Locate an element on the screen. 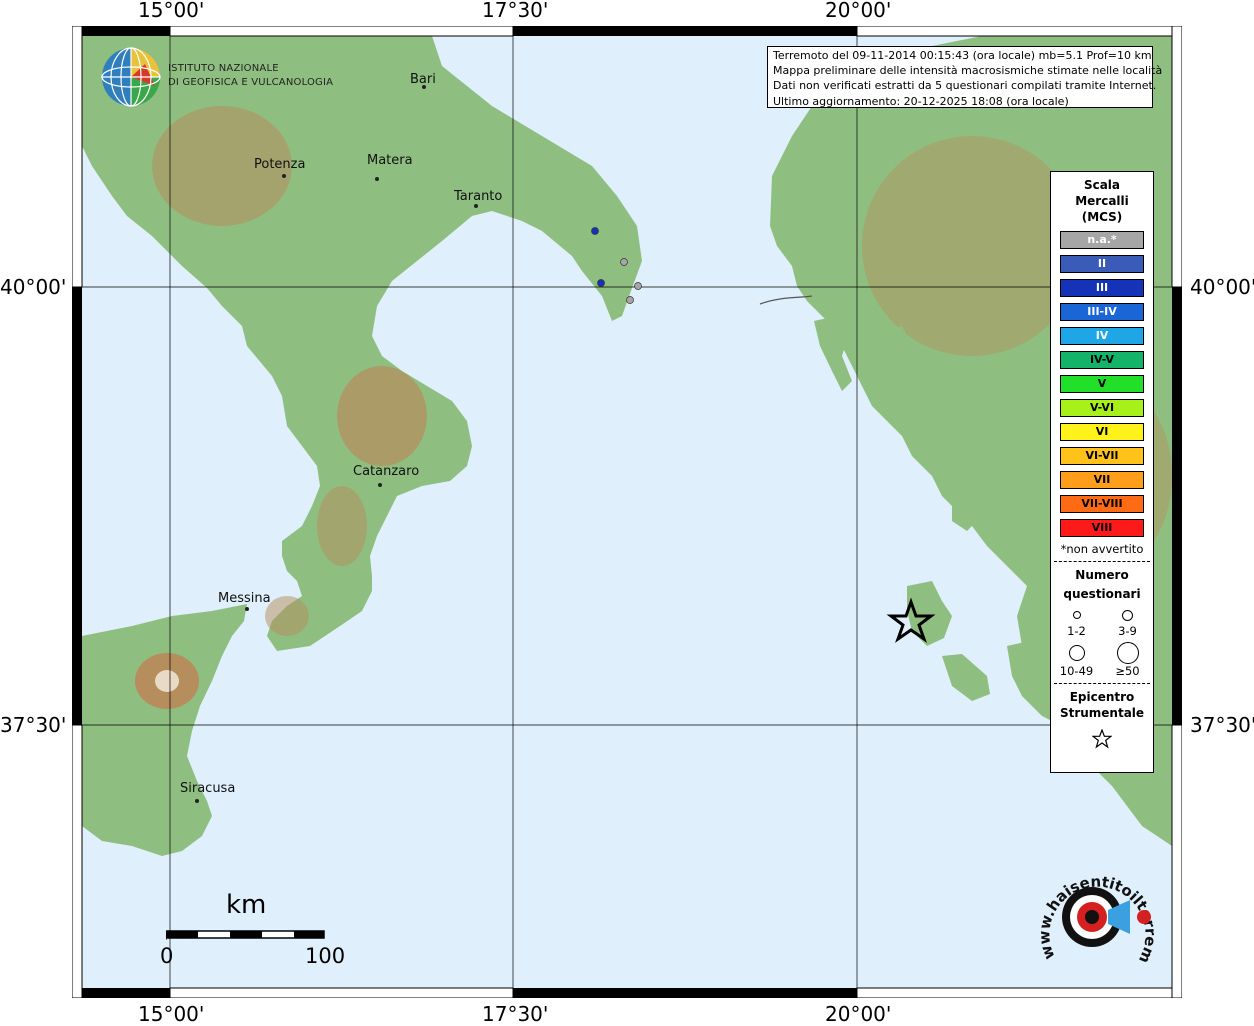  lon-label-top-15: 15°00' is located at coordinates (171, 11).